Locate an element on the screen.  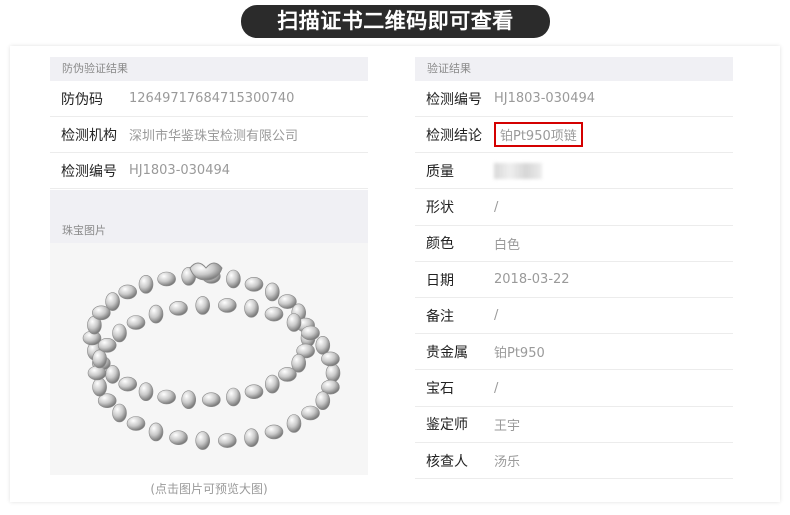
row-precious-metal: 贵金属 铂Pt950 is located at coordinates (574, 352).